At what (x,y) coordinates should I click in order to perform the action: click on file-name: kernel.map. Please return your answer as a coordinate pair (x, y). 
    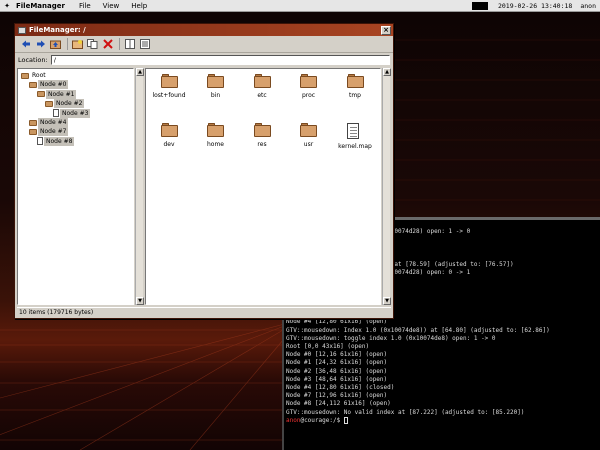
    Looking at the image, I should click on (355, 146).